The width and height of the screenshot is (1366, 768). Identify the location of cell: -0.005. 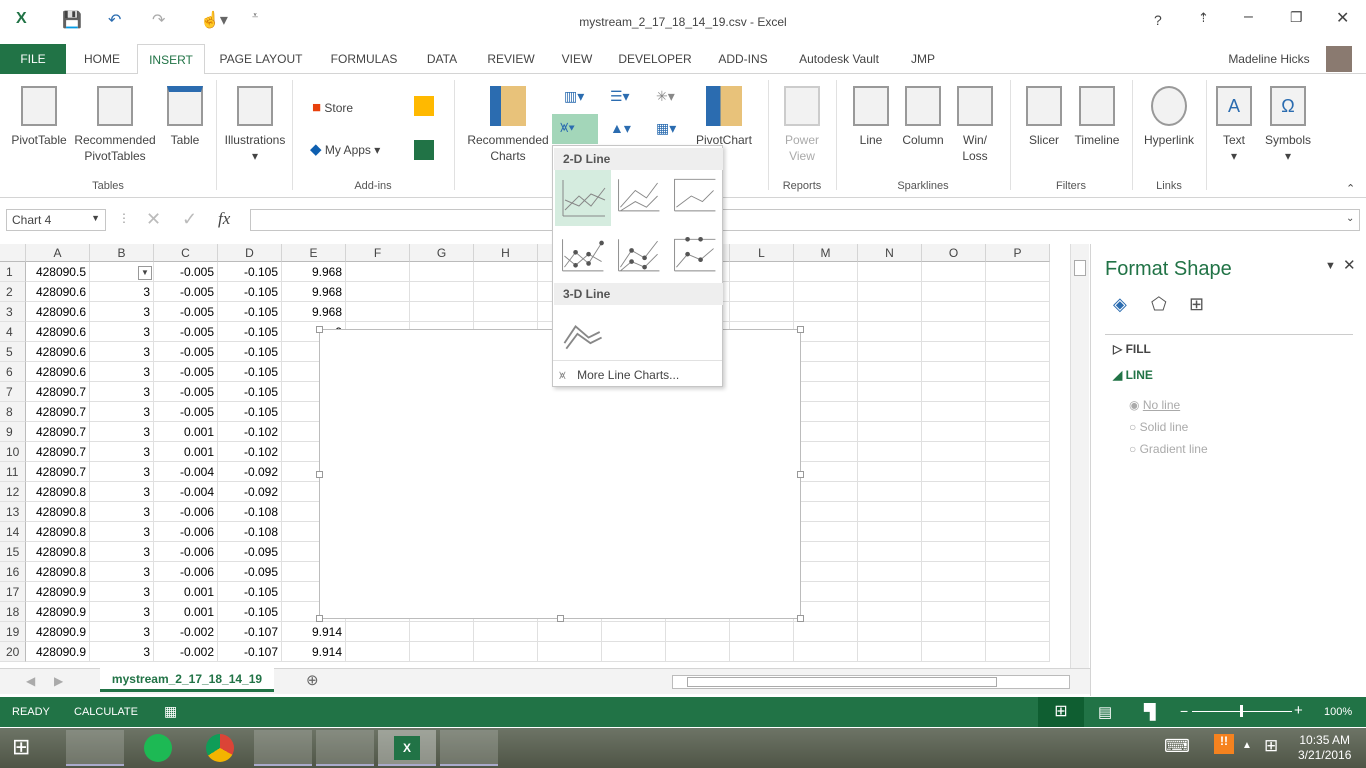
(186, 392).